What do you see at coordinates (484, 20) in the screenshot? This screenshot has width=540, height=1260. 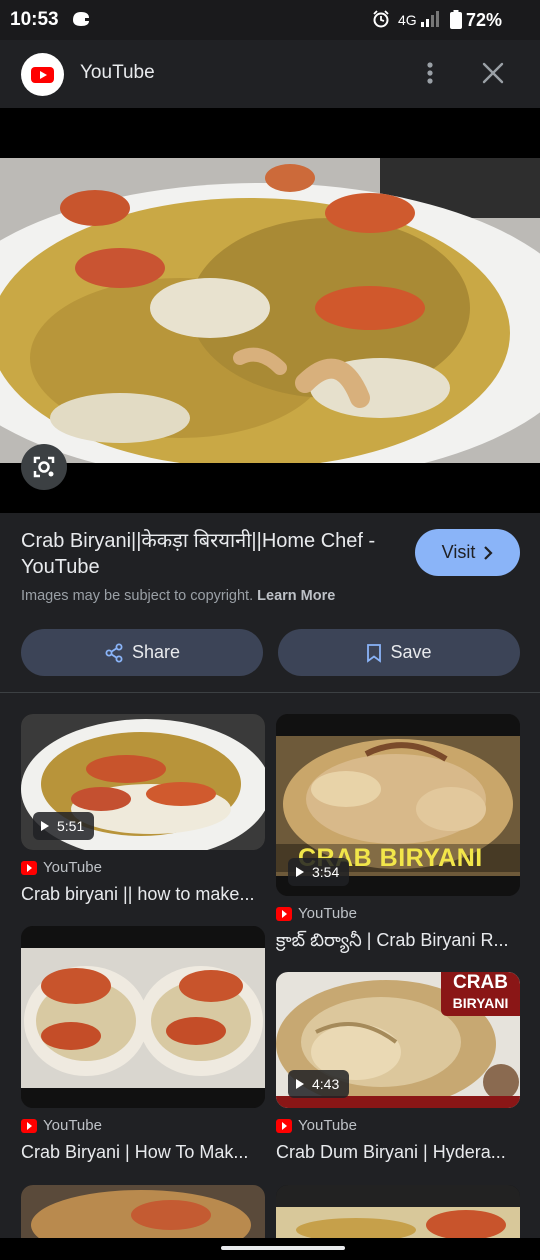 I see `battery-percent: 72%` at bounding box center [484, 20].